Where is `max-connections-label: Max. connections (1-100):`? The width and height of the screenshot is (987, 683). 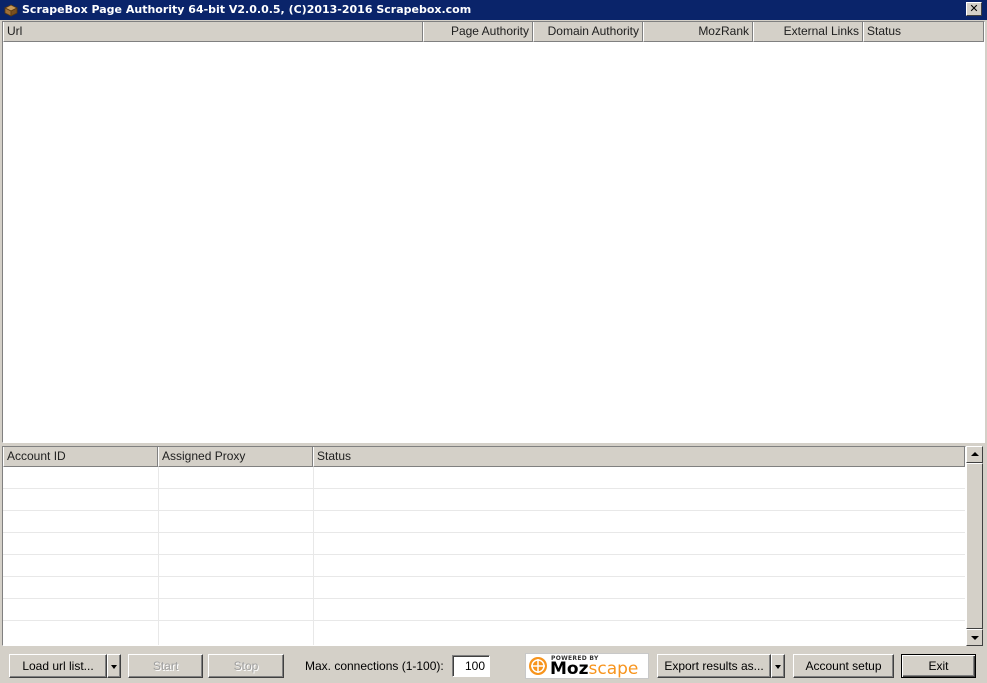 max-connections-label: Max. connections (1-100): is located at coordinates (374, 666).